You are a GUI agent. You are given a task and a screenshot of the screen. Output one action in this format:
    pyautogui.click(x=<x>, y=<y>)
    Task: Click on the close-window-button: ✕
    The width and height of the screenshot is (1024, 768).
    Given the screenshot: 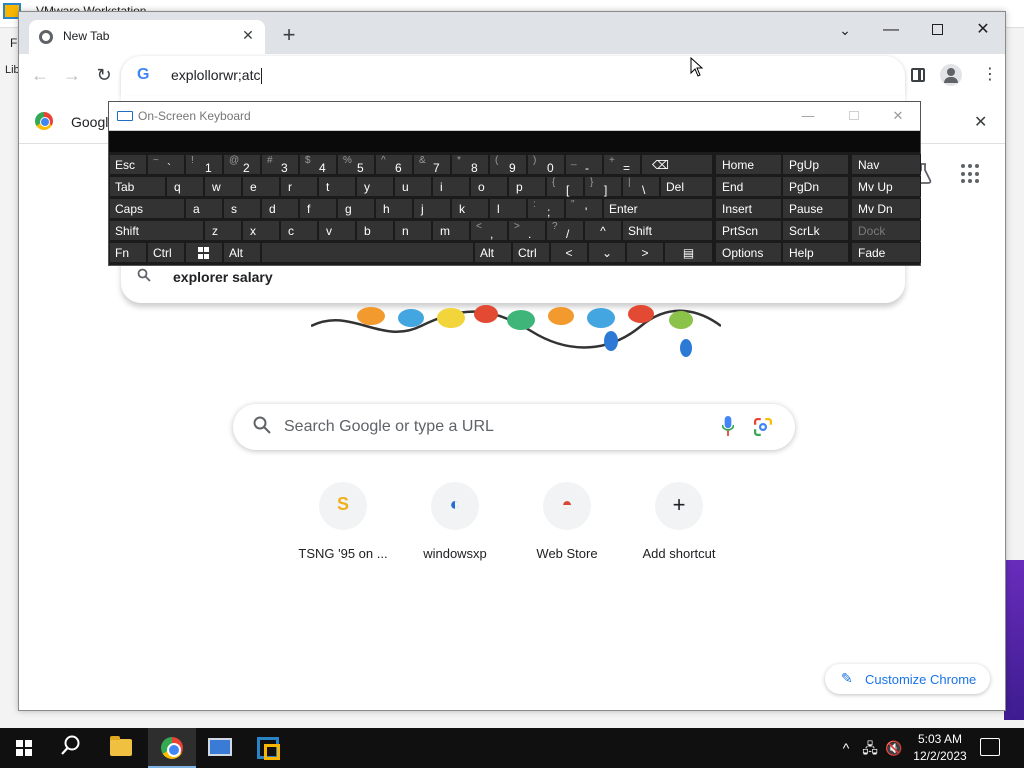 What is the action you would take?
    pyautogui.click(x=983, y=30)
    